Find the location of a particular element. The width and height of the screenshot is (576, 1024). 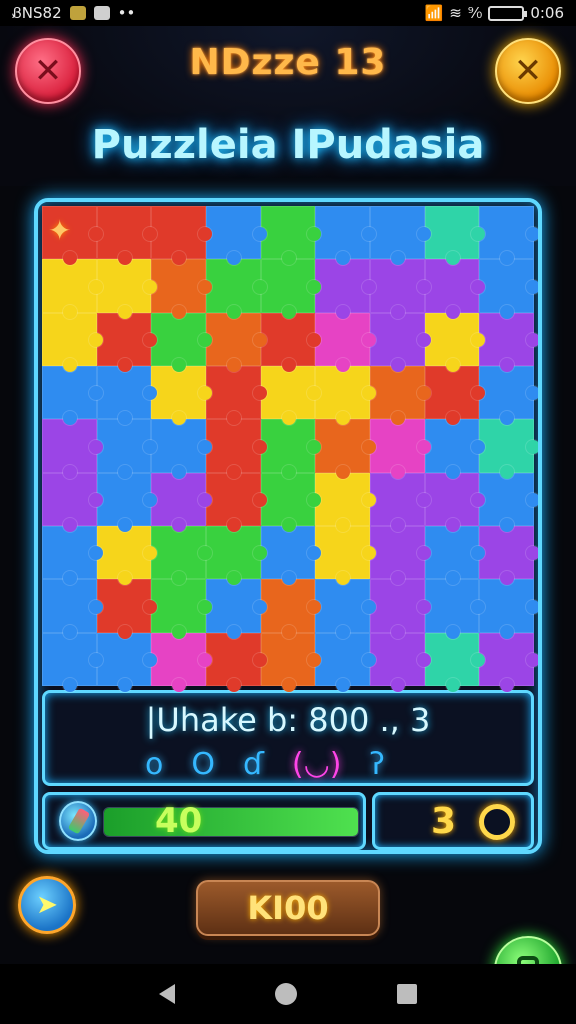

signal-icon: 📶 is located at coordinates (434, 13).